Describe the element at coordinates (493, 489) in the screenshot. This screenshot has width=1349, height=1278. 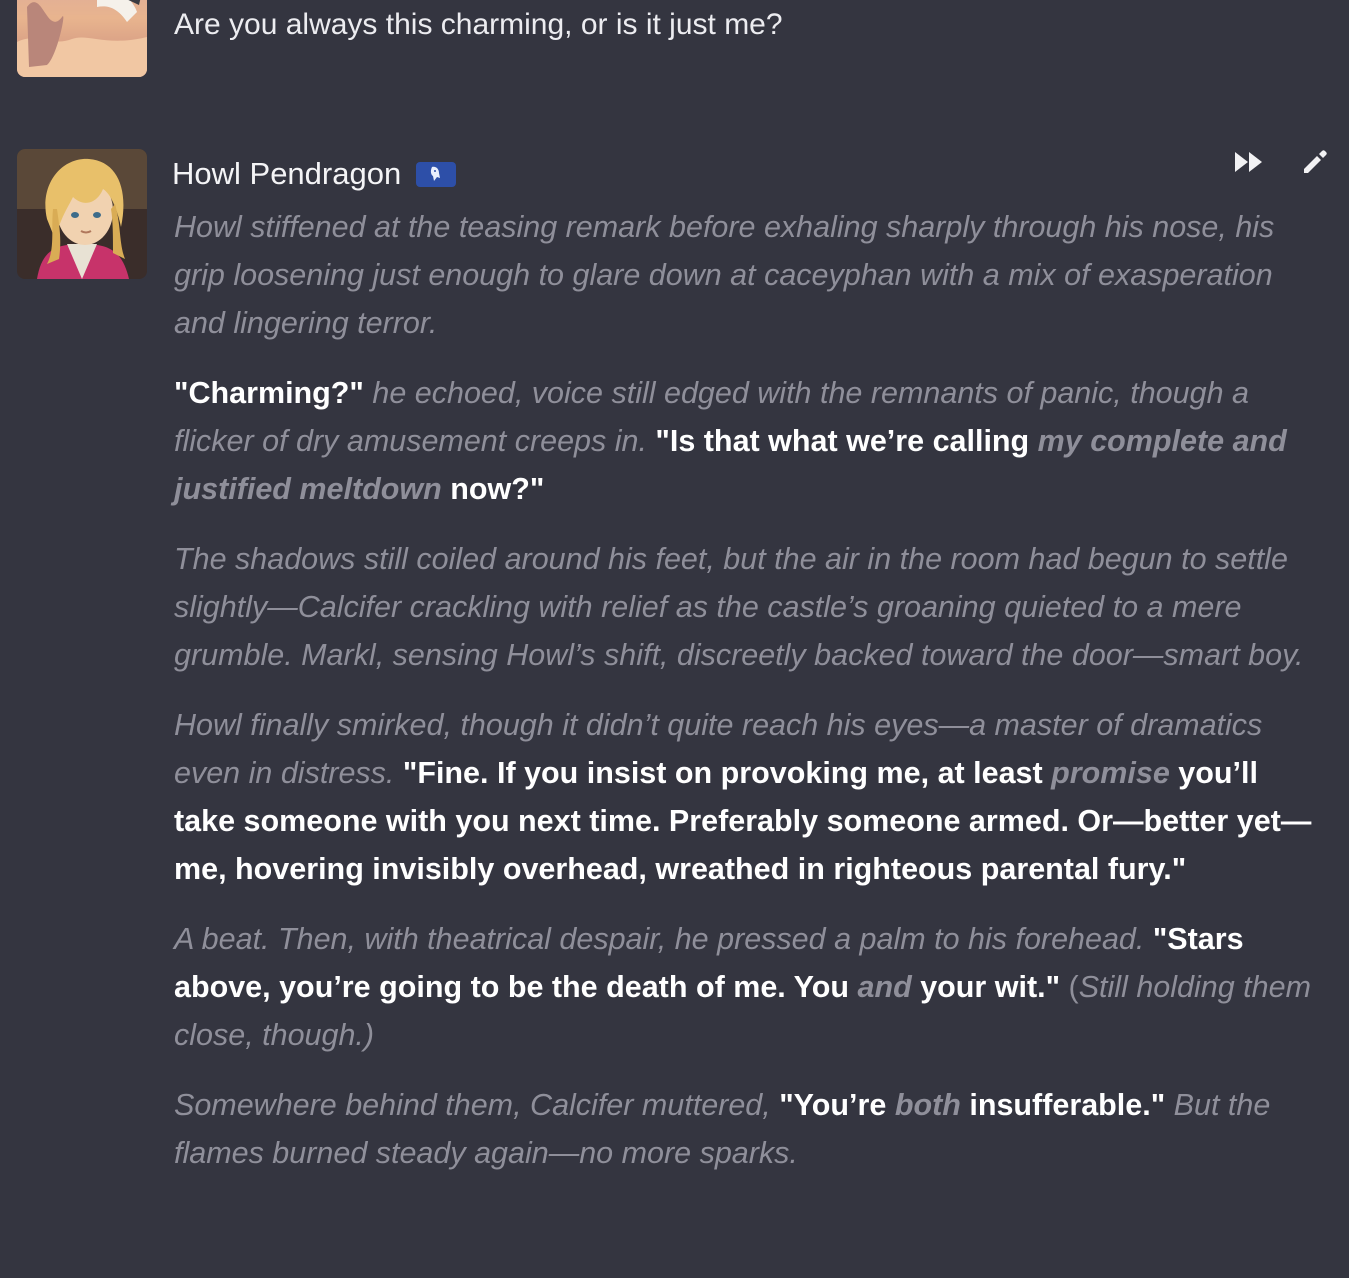
I see `dialogue-text: now?"` at that location.